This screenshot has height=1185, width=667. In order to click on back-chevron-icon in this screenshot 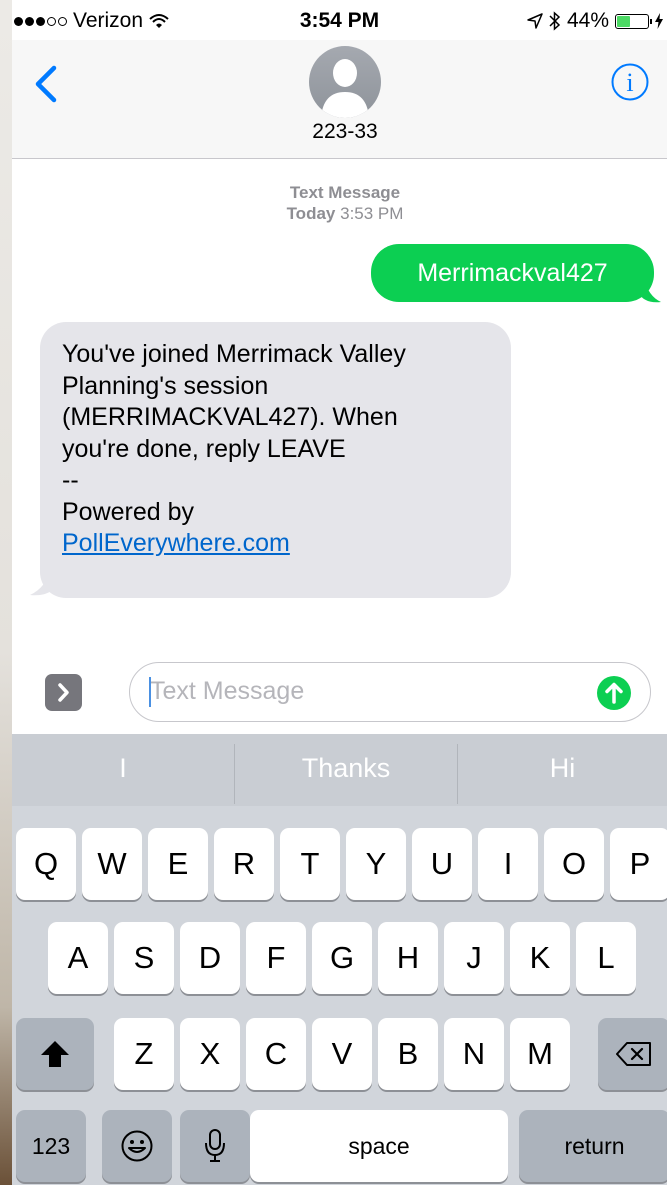, I will do `click(47, 84)`.